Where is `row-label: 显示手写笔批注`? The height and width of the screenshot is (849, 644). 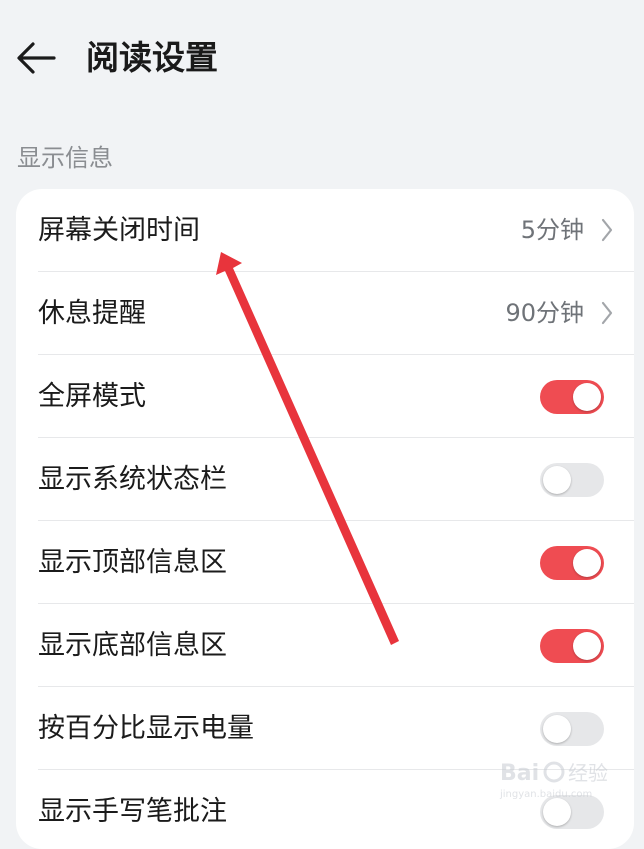
row-label: 显示手写笔批注 is located at coordinates (132, 811).